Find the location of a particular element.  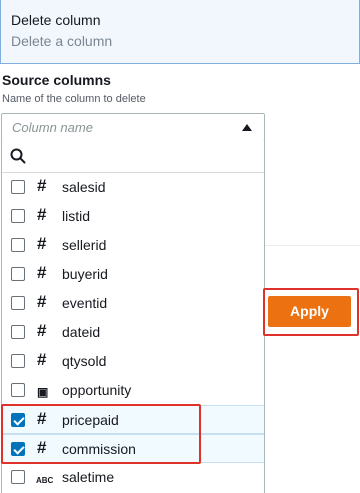

column-option-label: buyerid is located at coordinates (85, 274).